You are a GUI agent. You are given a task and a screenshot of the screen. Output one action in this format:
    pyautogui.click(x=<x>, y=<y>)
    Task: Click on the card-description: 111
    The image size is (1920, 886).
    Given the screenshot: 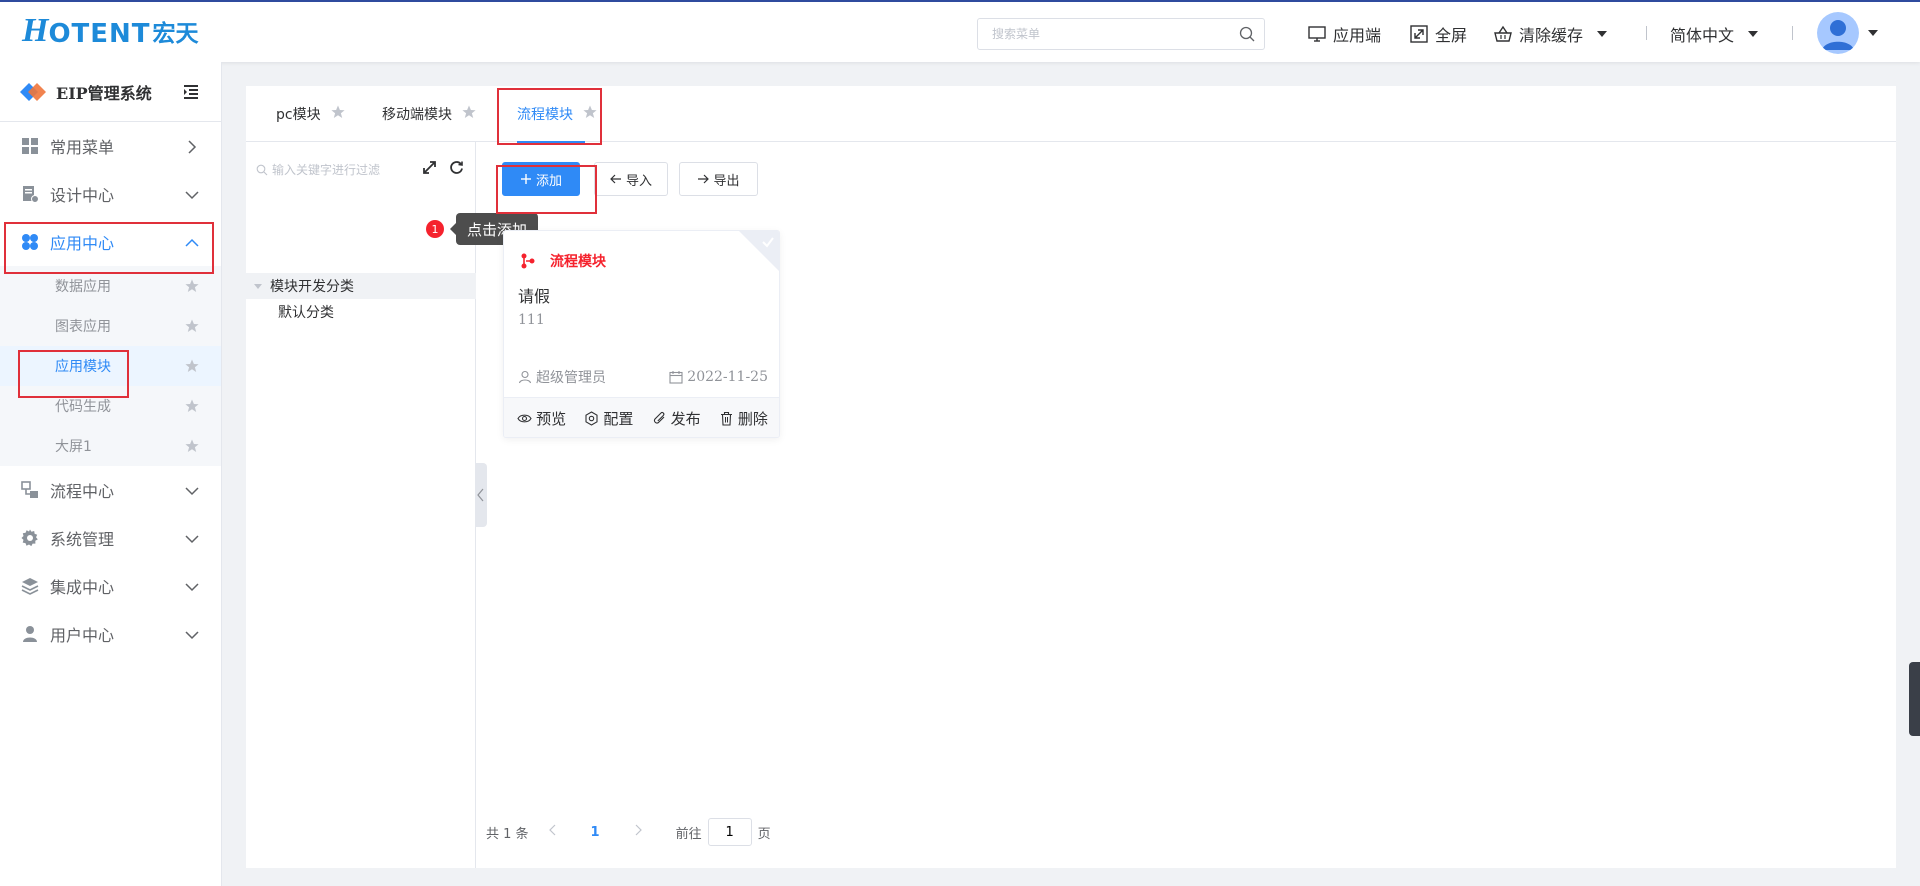 What is the action you would take?
    pyautogui.click(x=531, y=320)
    